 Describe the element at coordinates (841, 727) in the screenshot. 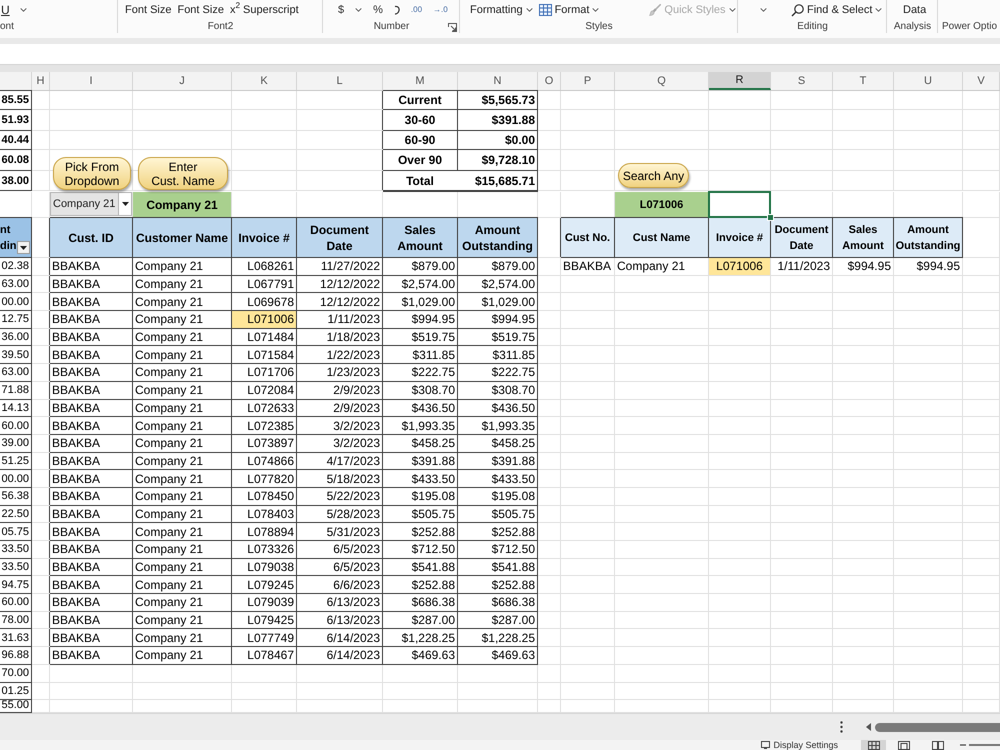

I see `more-options-icon` at that location.